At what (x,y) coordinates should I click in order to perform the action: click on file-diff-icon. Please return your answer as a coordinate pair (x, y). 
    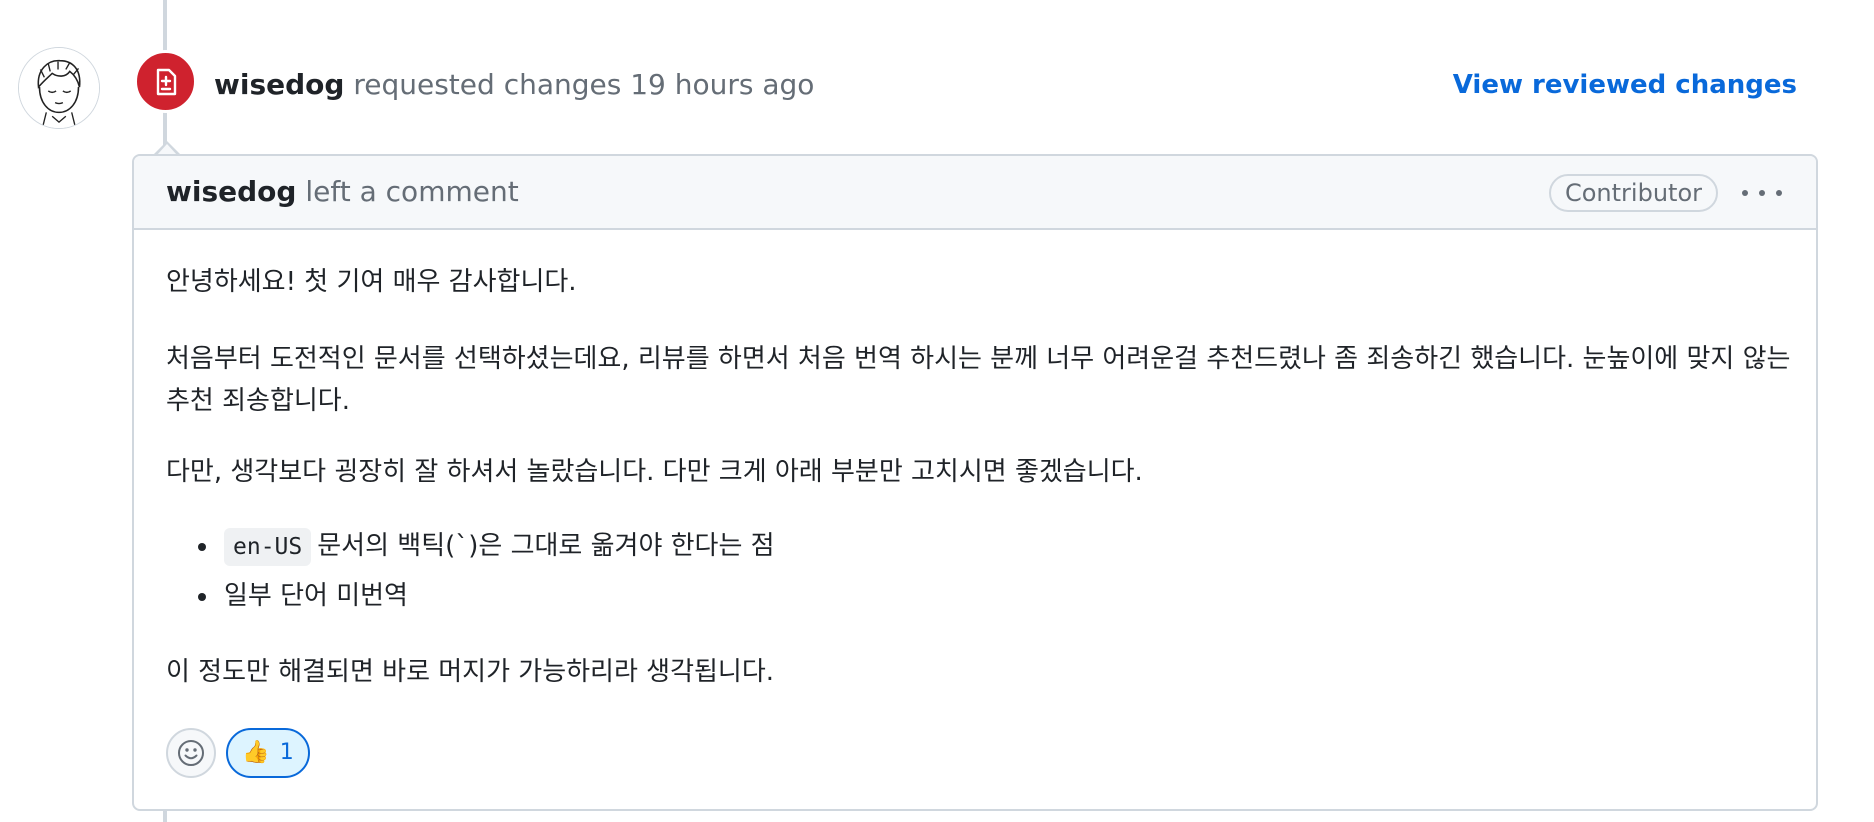
    Looking at the image, I should click on (166, 81).